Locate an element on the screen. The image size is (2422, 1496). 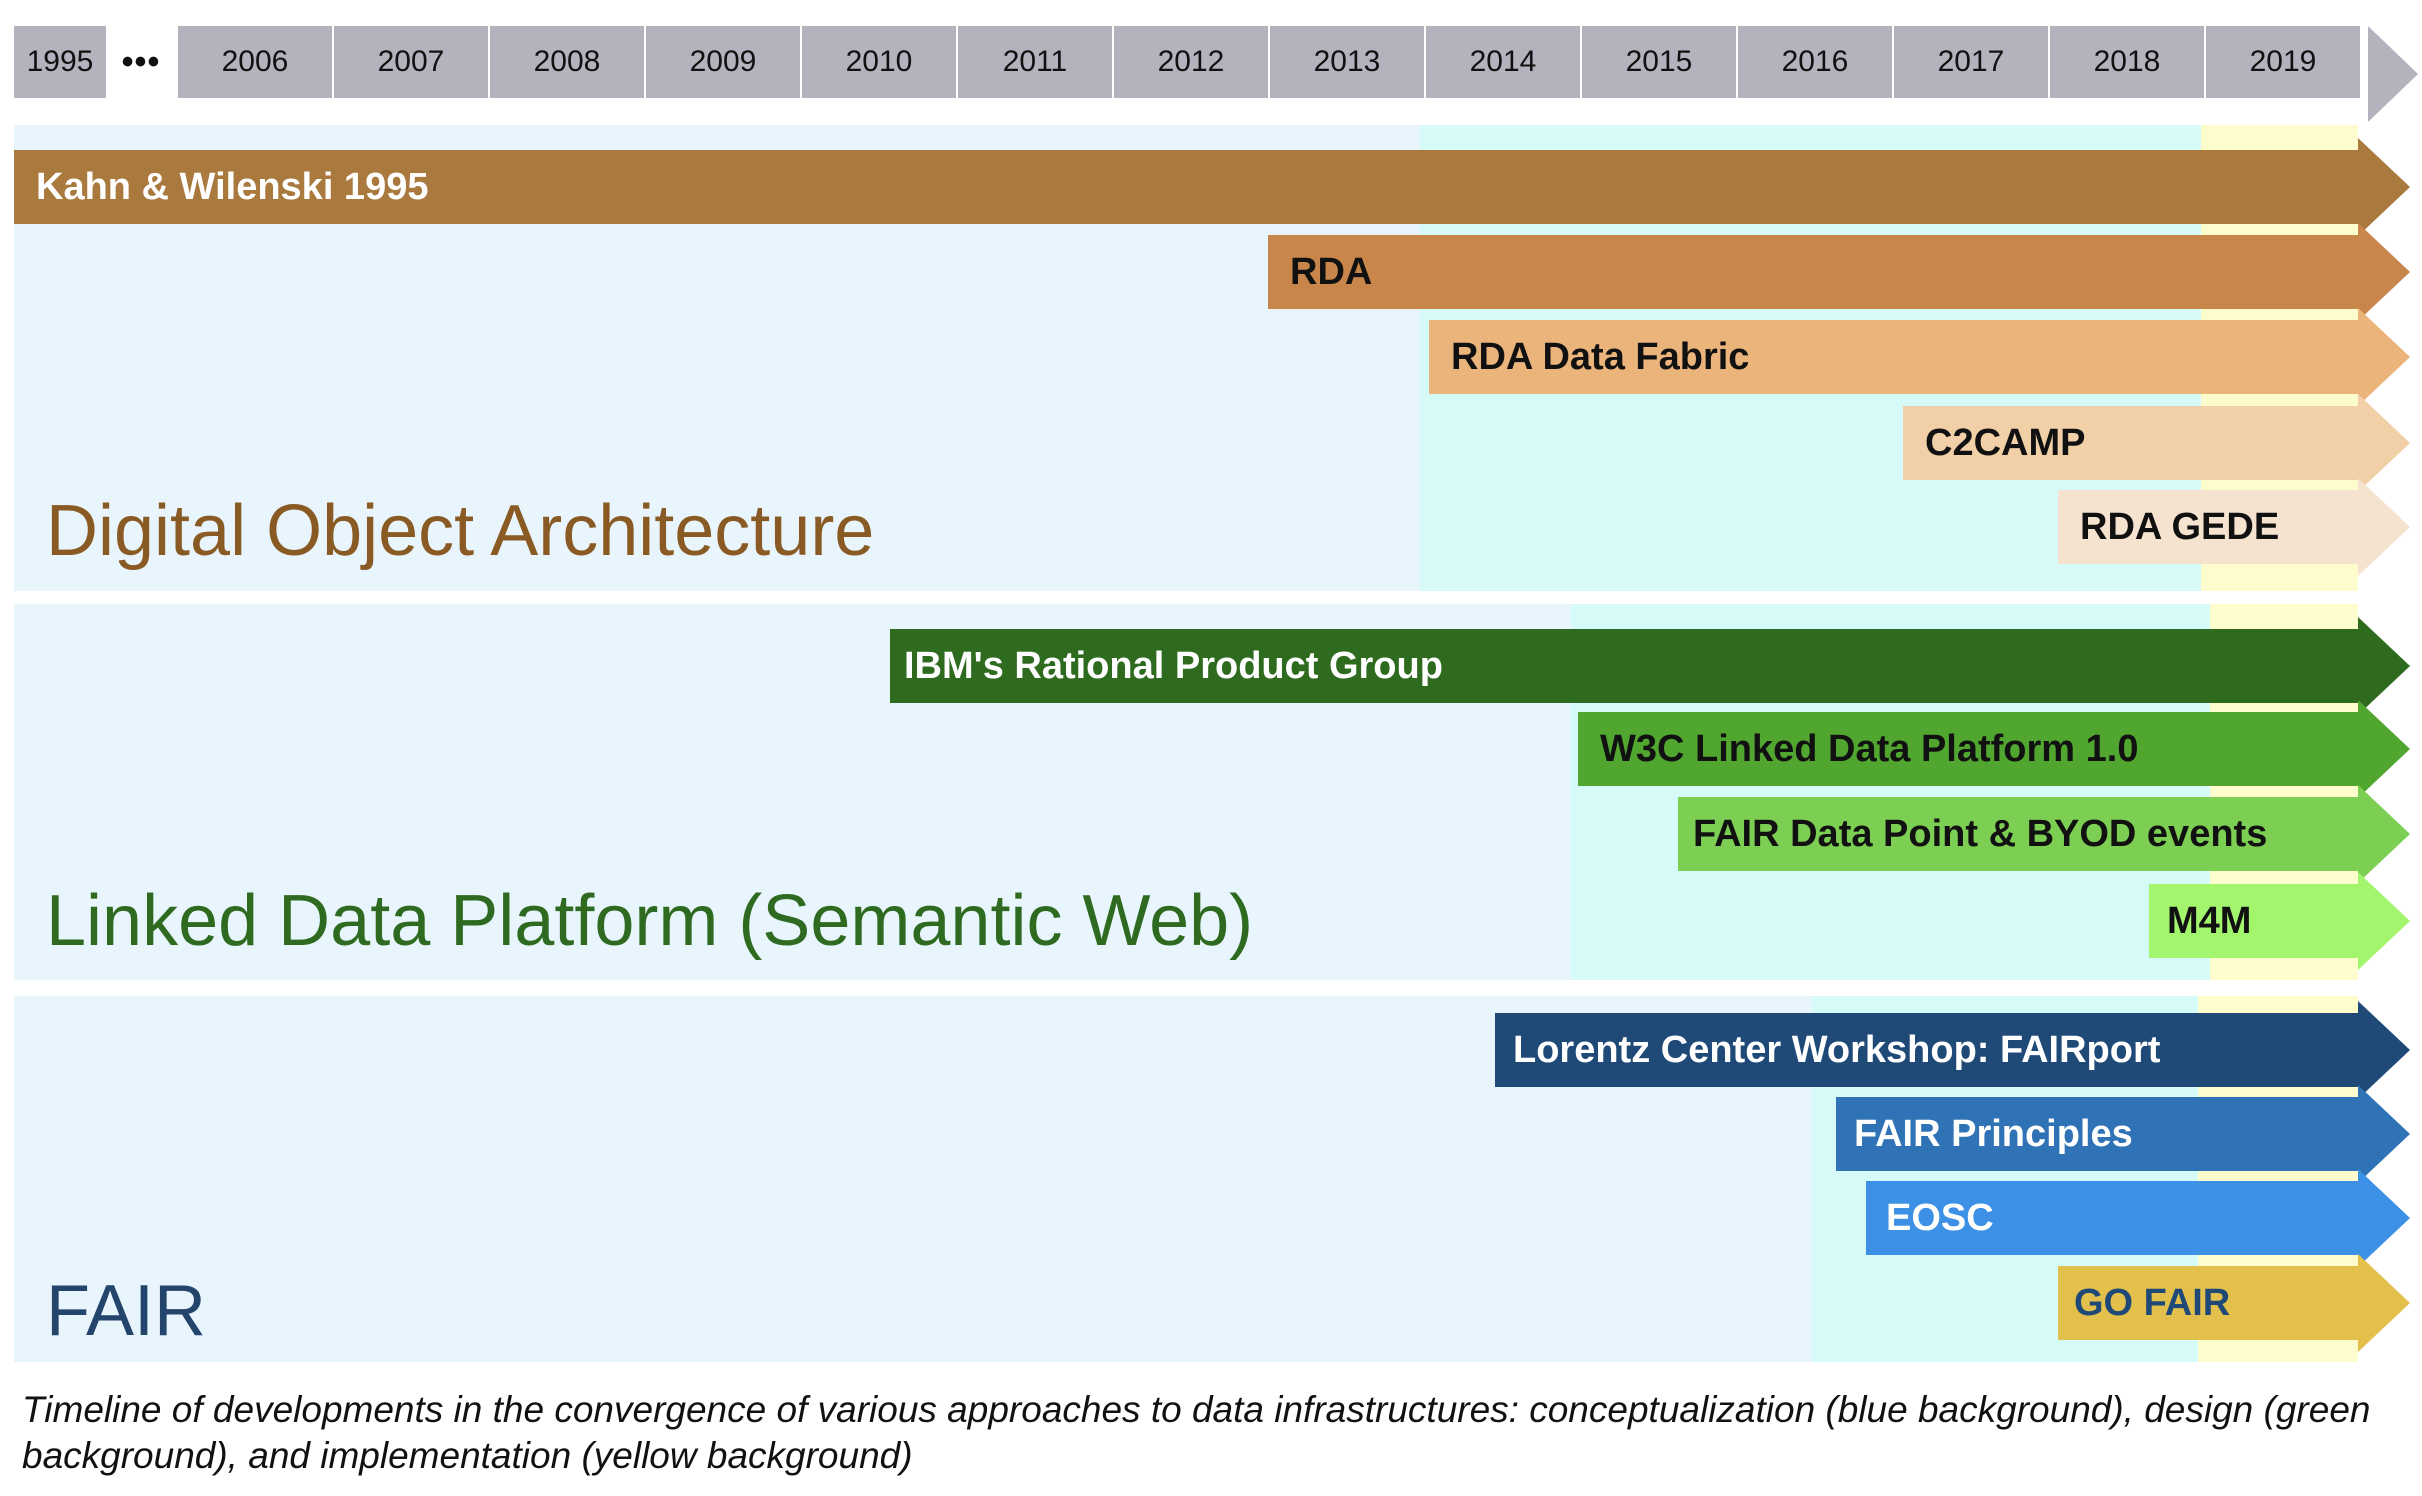
bar-eosc: EOSC is located at coordinates (2113, 1218).